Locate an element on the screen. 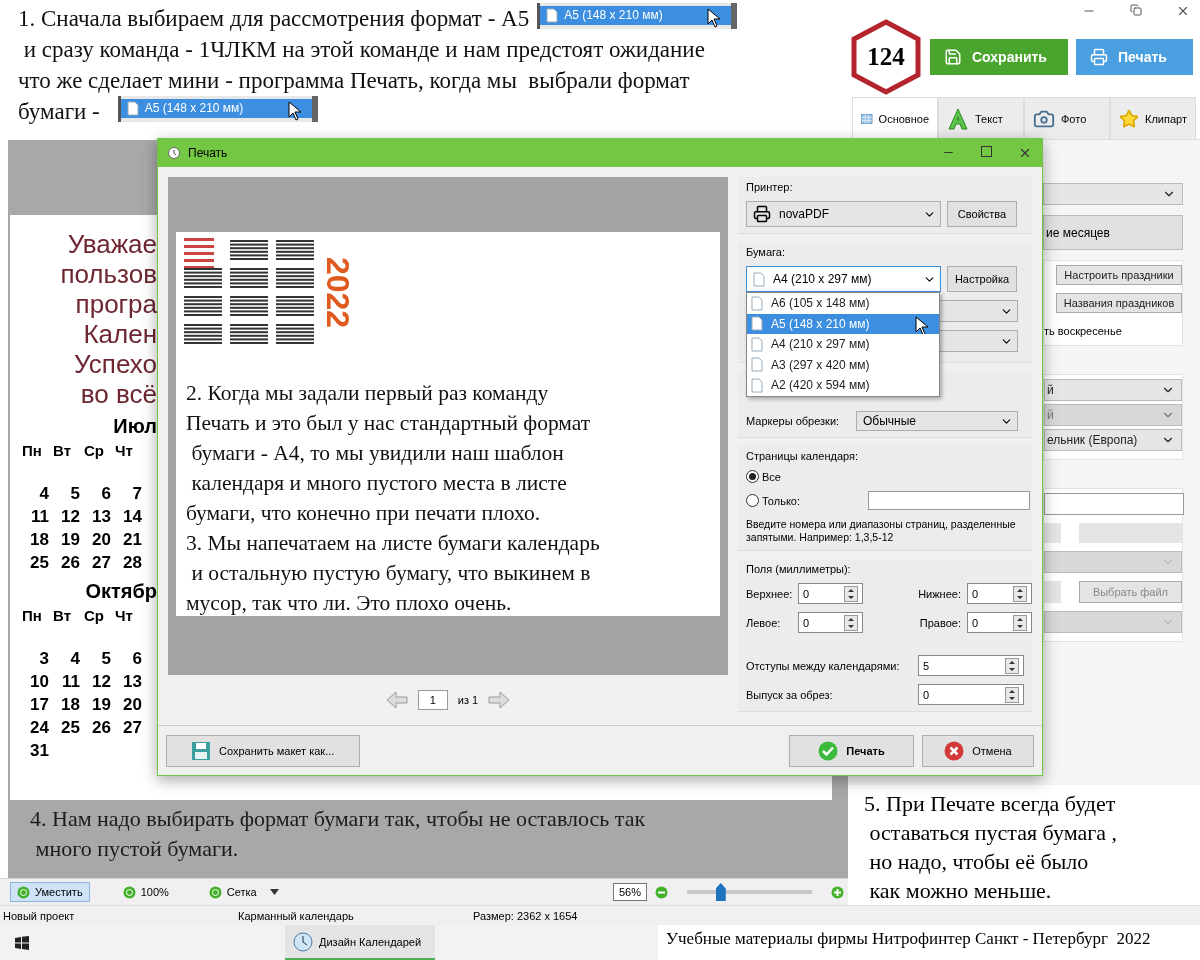 This screenshot has height=960, width=1200. greeting-text: Уважае is located at coordinates (111, 244).